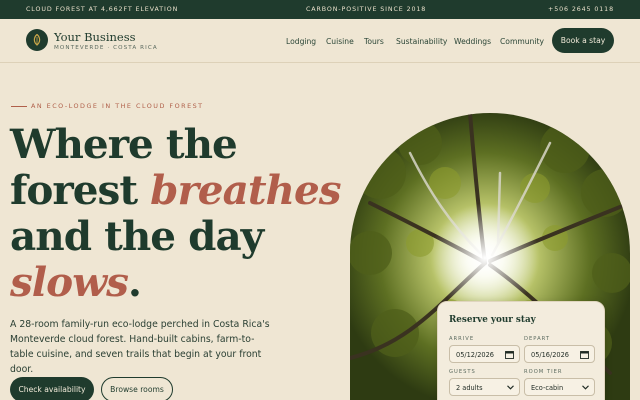 This screenshot has width=640, height=400. I want to click on guests-label: GUESTS, so click(462, 372).